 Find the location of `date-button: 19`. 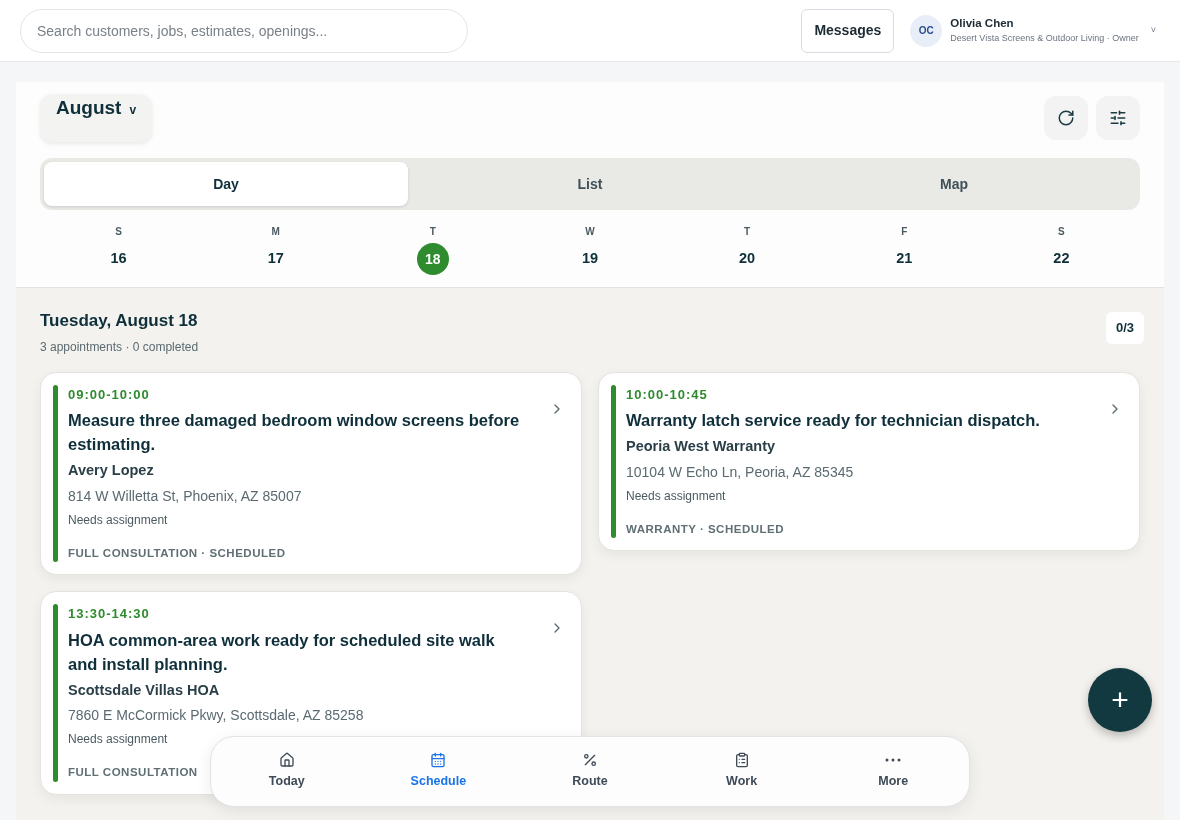

date-button: 19 is located at coordinates (590, 259).